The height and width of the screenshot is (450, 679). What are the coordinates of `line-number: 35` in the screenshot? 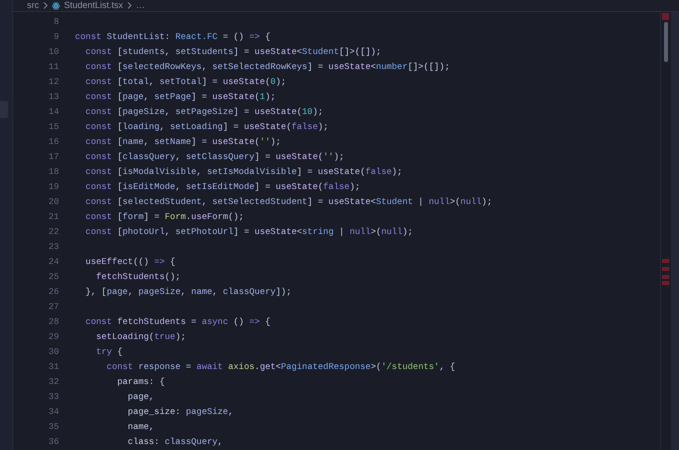 It's located at (53, 427).